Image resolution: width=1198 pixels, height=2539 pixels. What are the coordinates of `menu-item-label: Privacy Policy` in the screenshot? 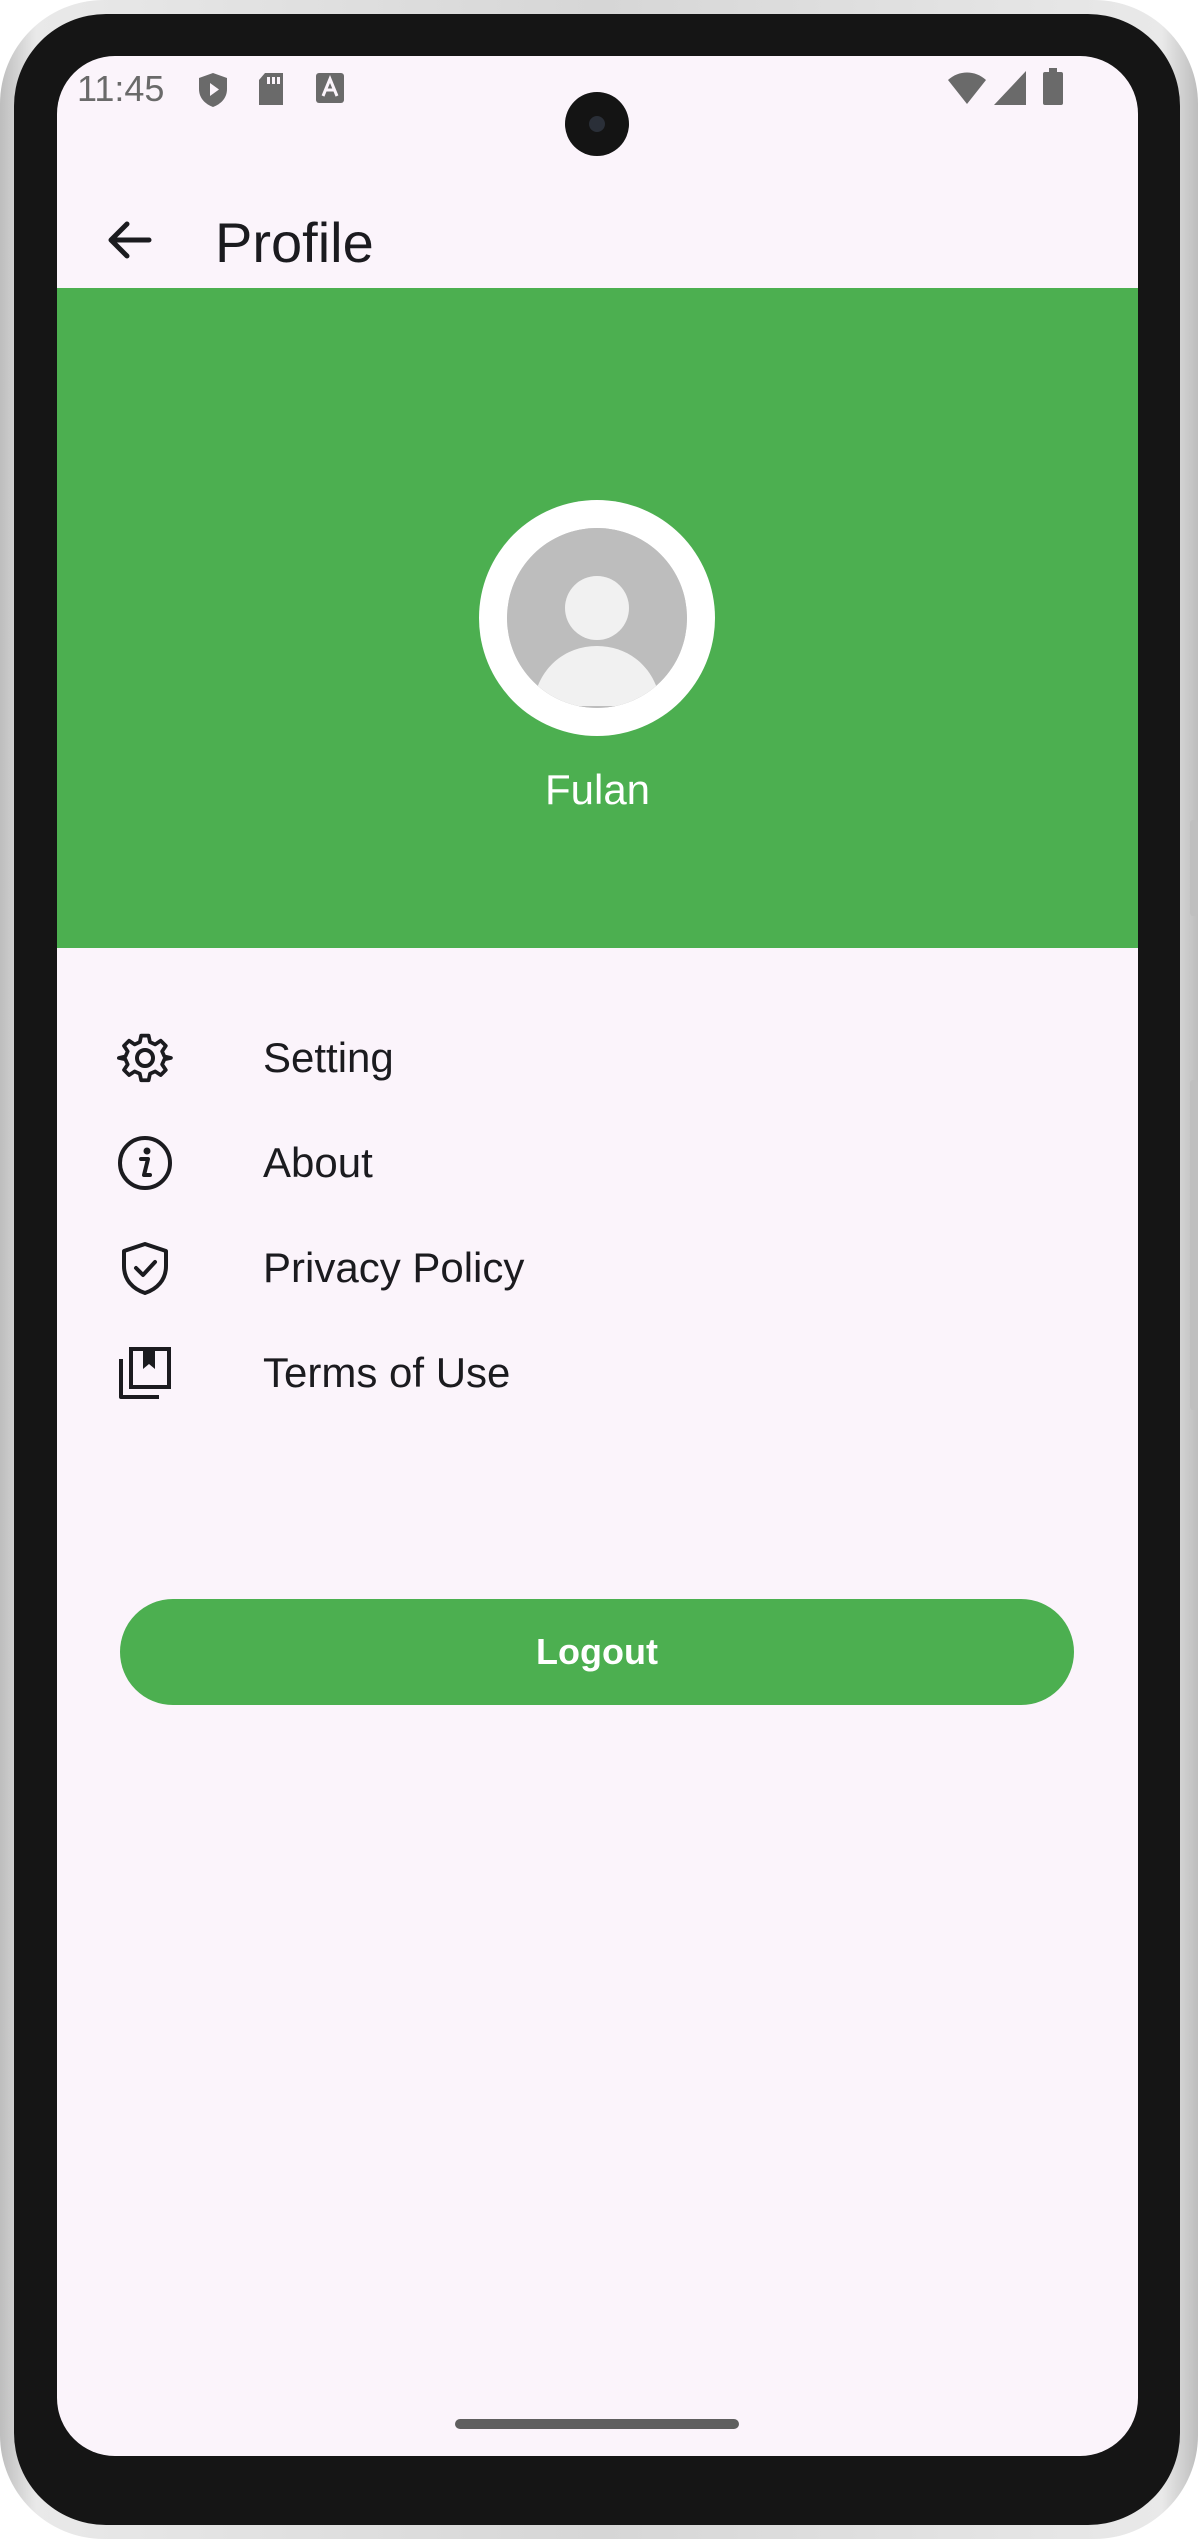 It's located at (394, 1267).